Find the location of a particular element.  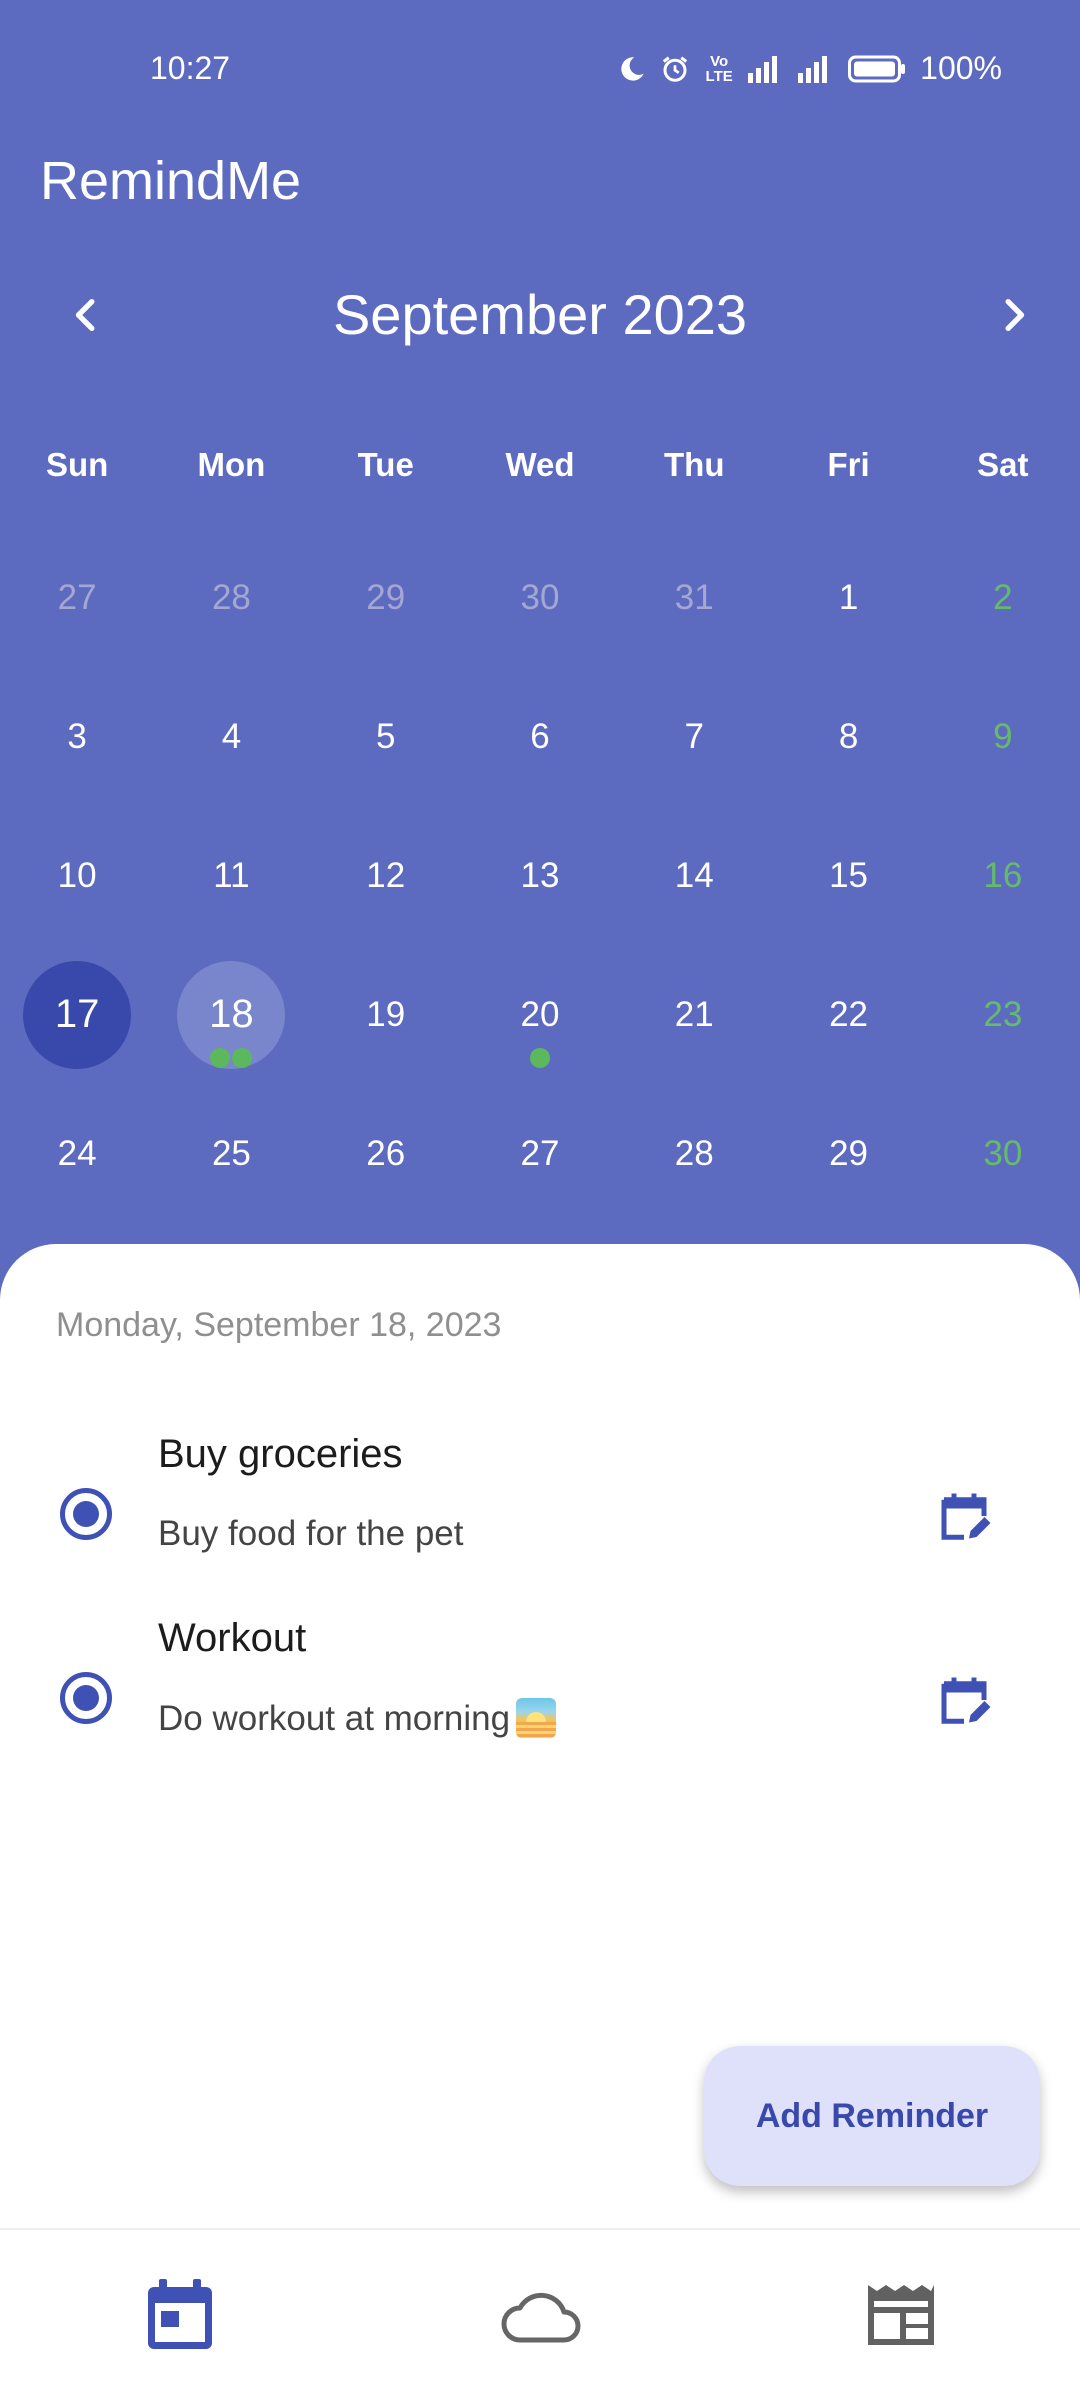

calendar-day: 20 is located at coordinates (540, 1014).